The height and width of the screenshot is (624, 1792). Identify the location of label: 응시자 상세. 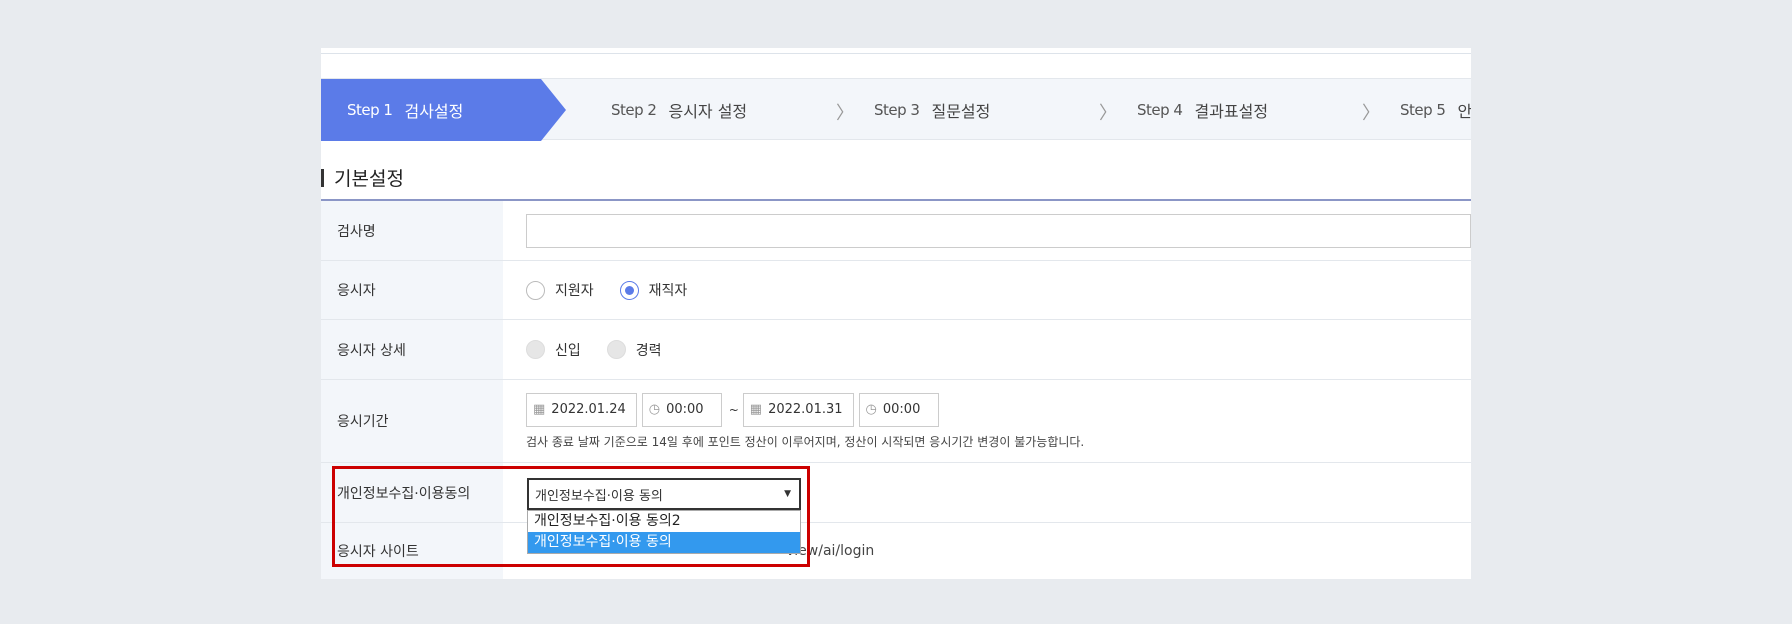
(412, 349).